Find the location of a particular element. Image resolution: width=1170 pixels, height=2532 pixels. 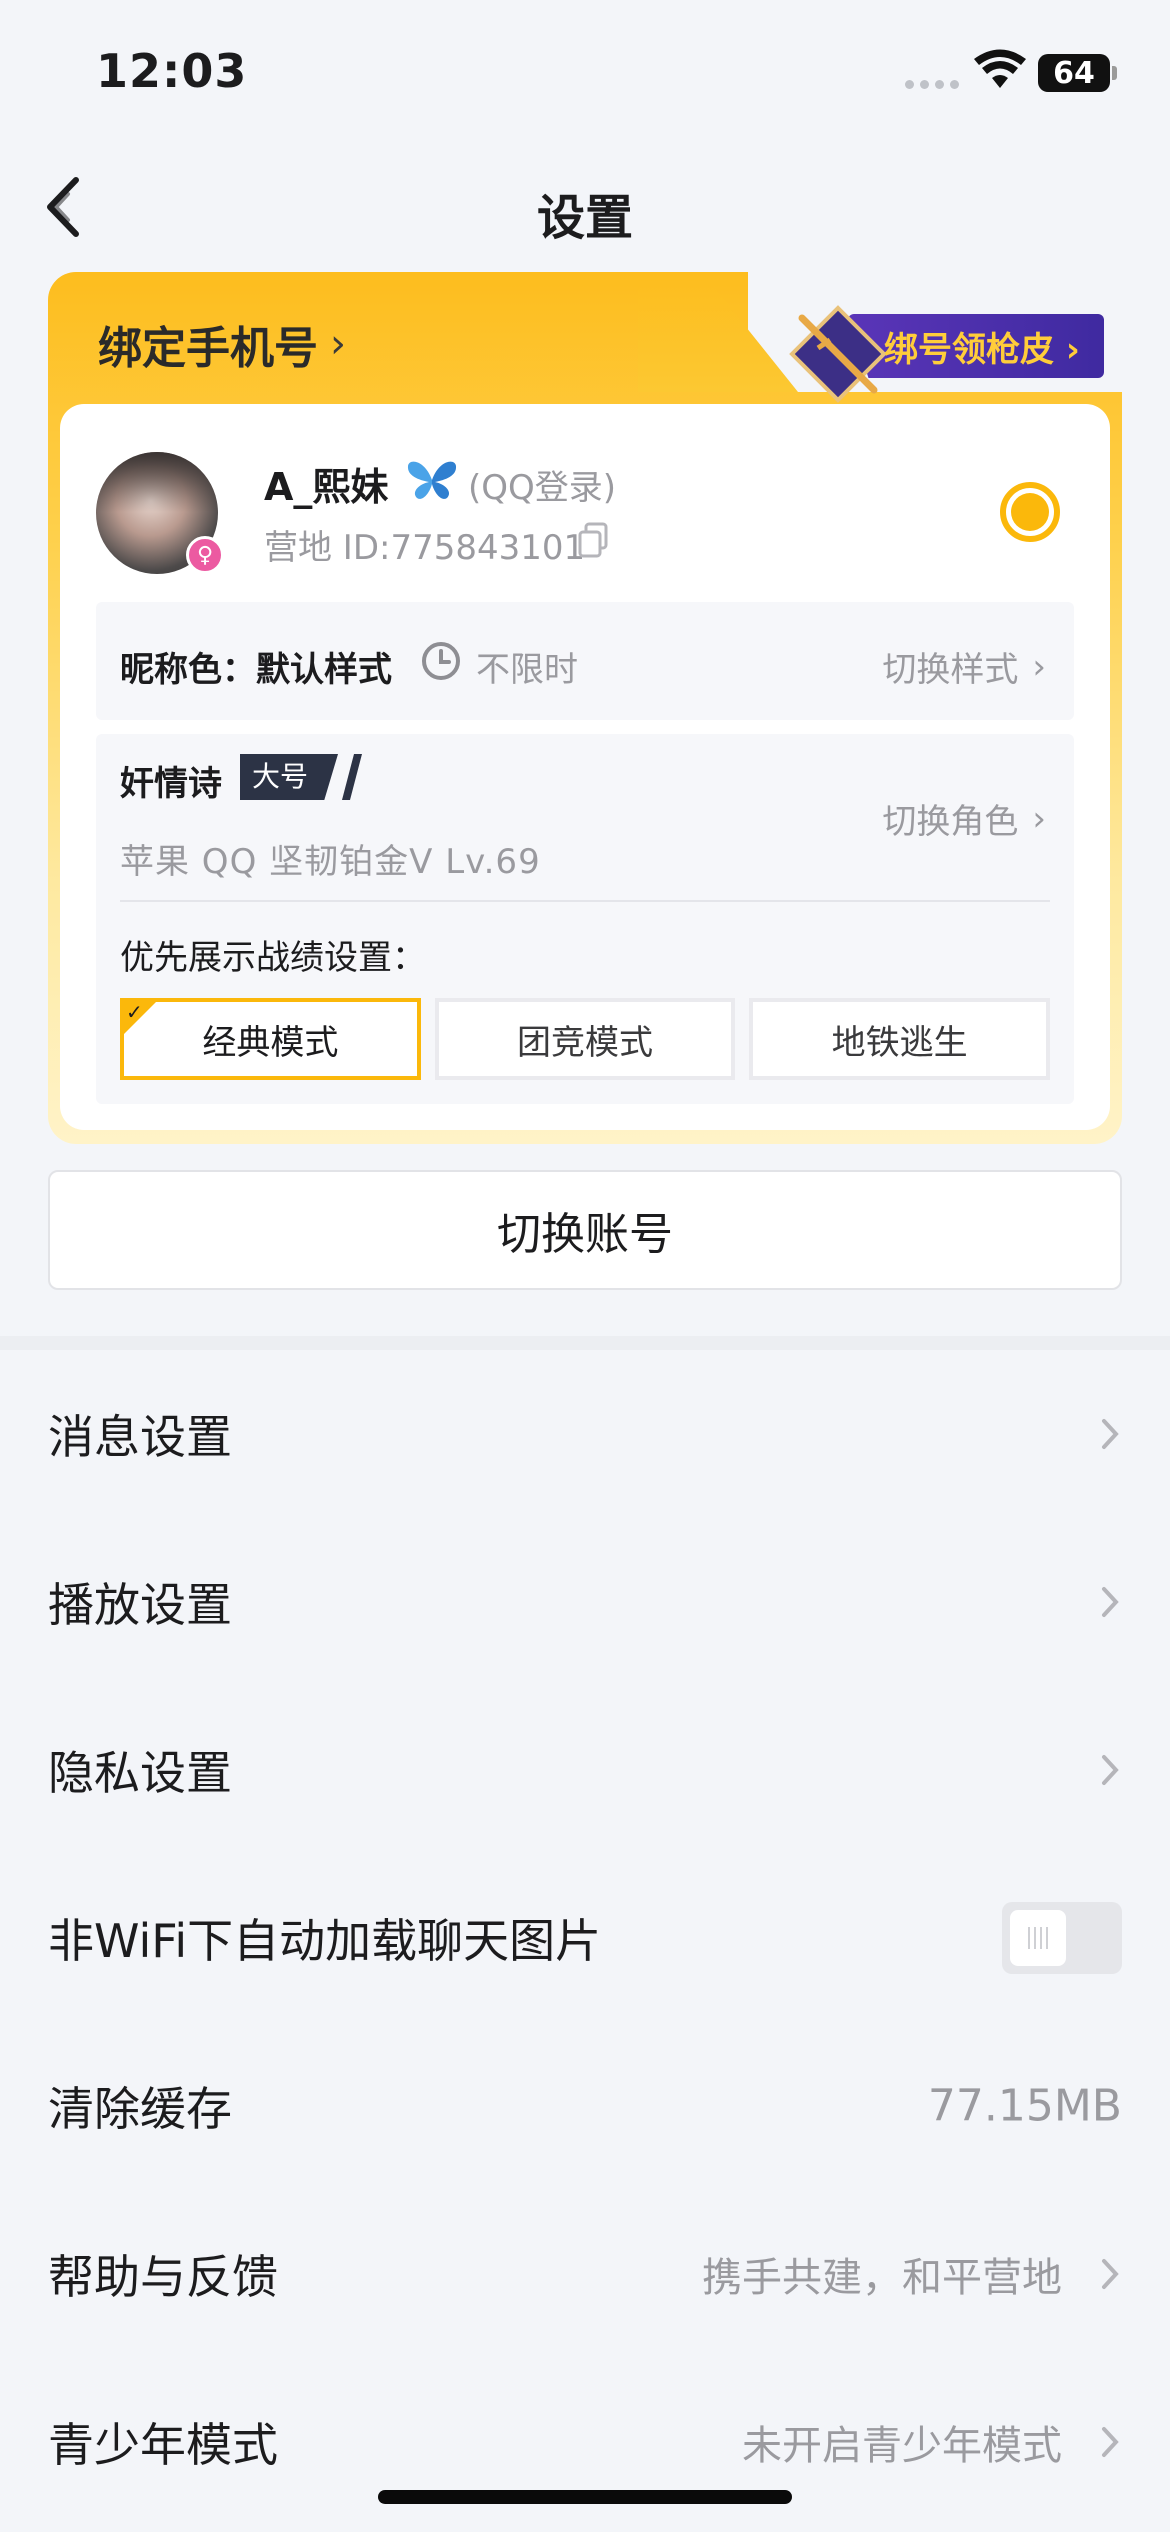

settings-row-help-feedback: 帮助与反馈 携手共建，和平营地 is located at coordinates (585, 2274).